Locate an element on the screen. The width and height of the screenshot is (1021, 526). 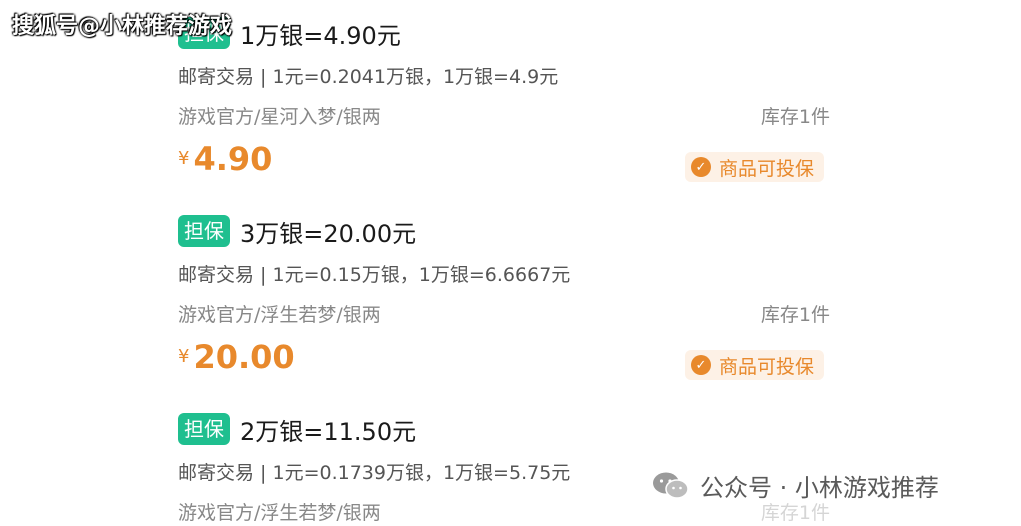
sohu-watermark: 搜狐号@小林推荐游戏 is located at coordinates (122, 26).